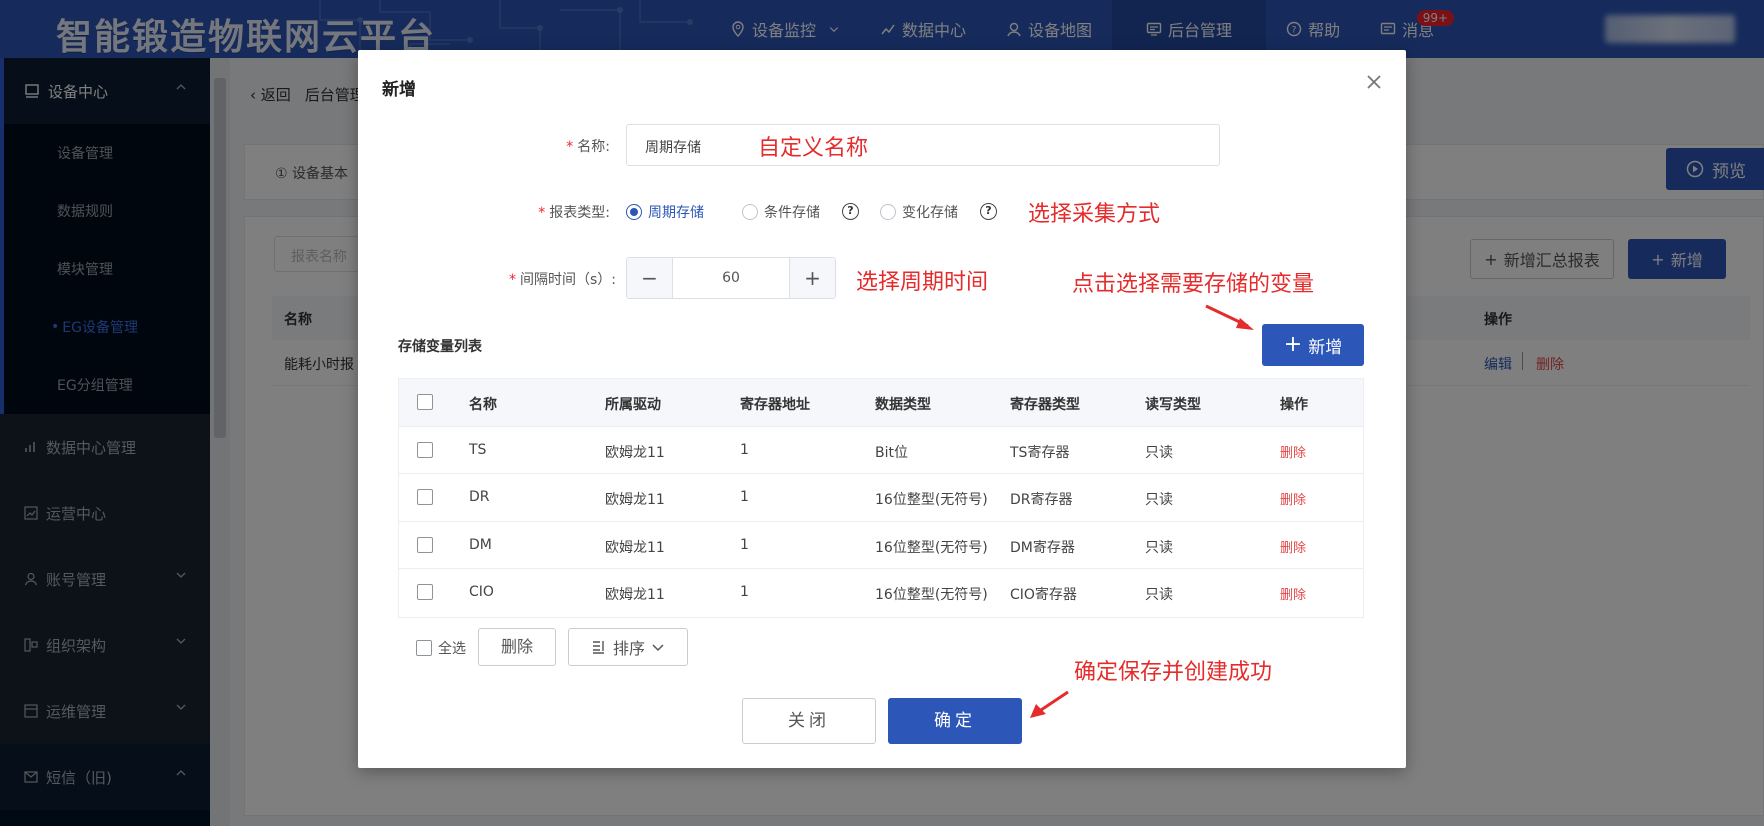 This screenshot has width=1764, height=826. Describe the element at coordinates (658, 648) in the screenshot. I see `chevron-down-icon` at that location.